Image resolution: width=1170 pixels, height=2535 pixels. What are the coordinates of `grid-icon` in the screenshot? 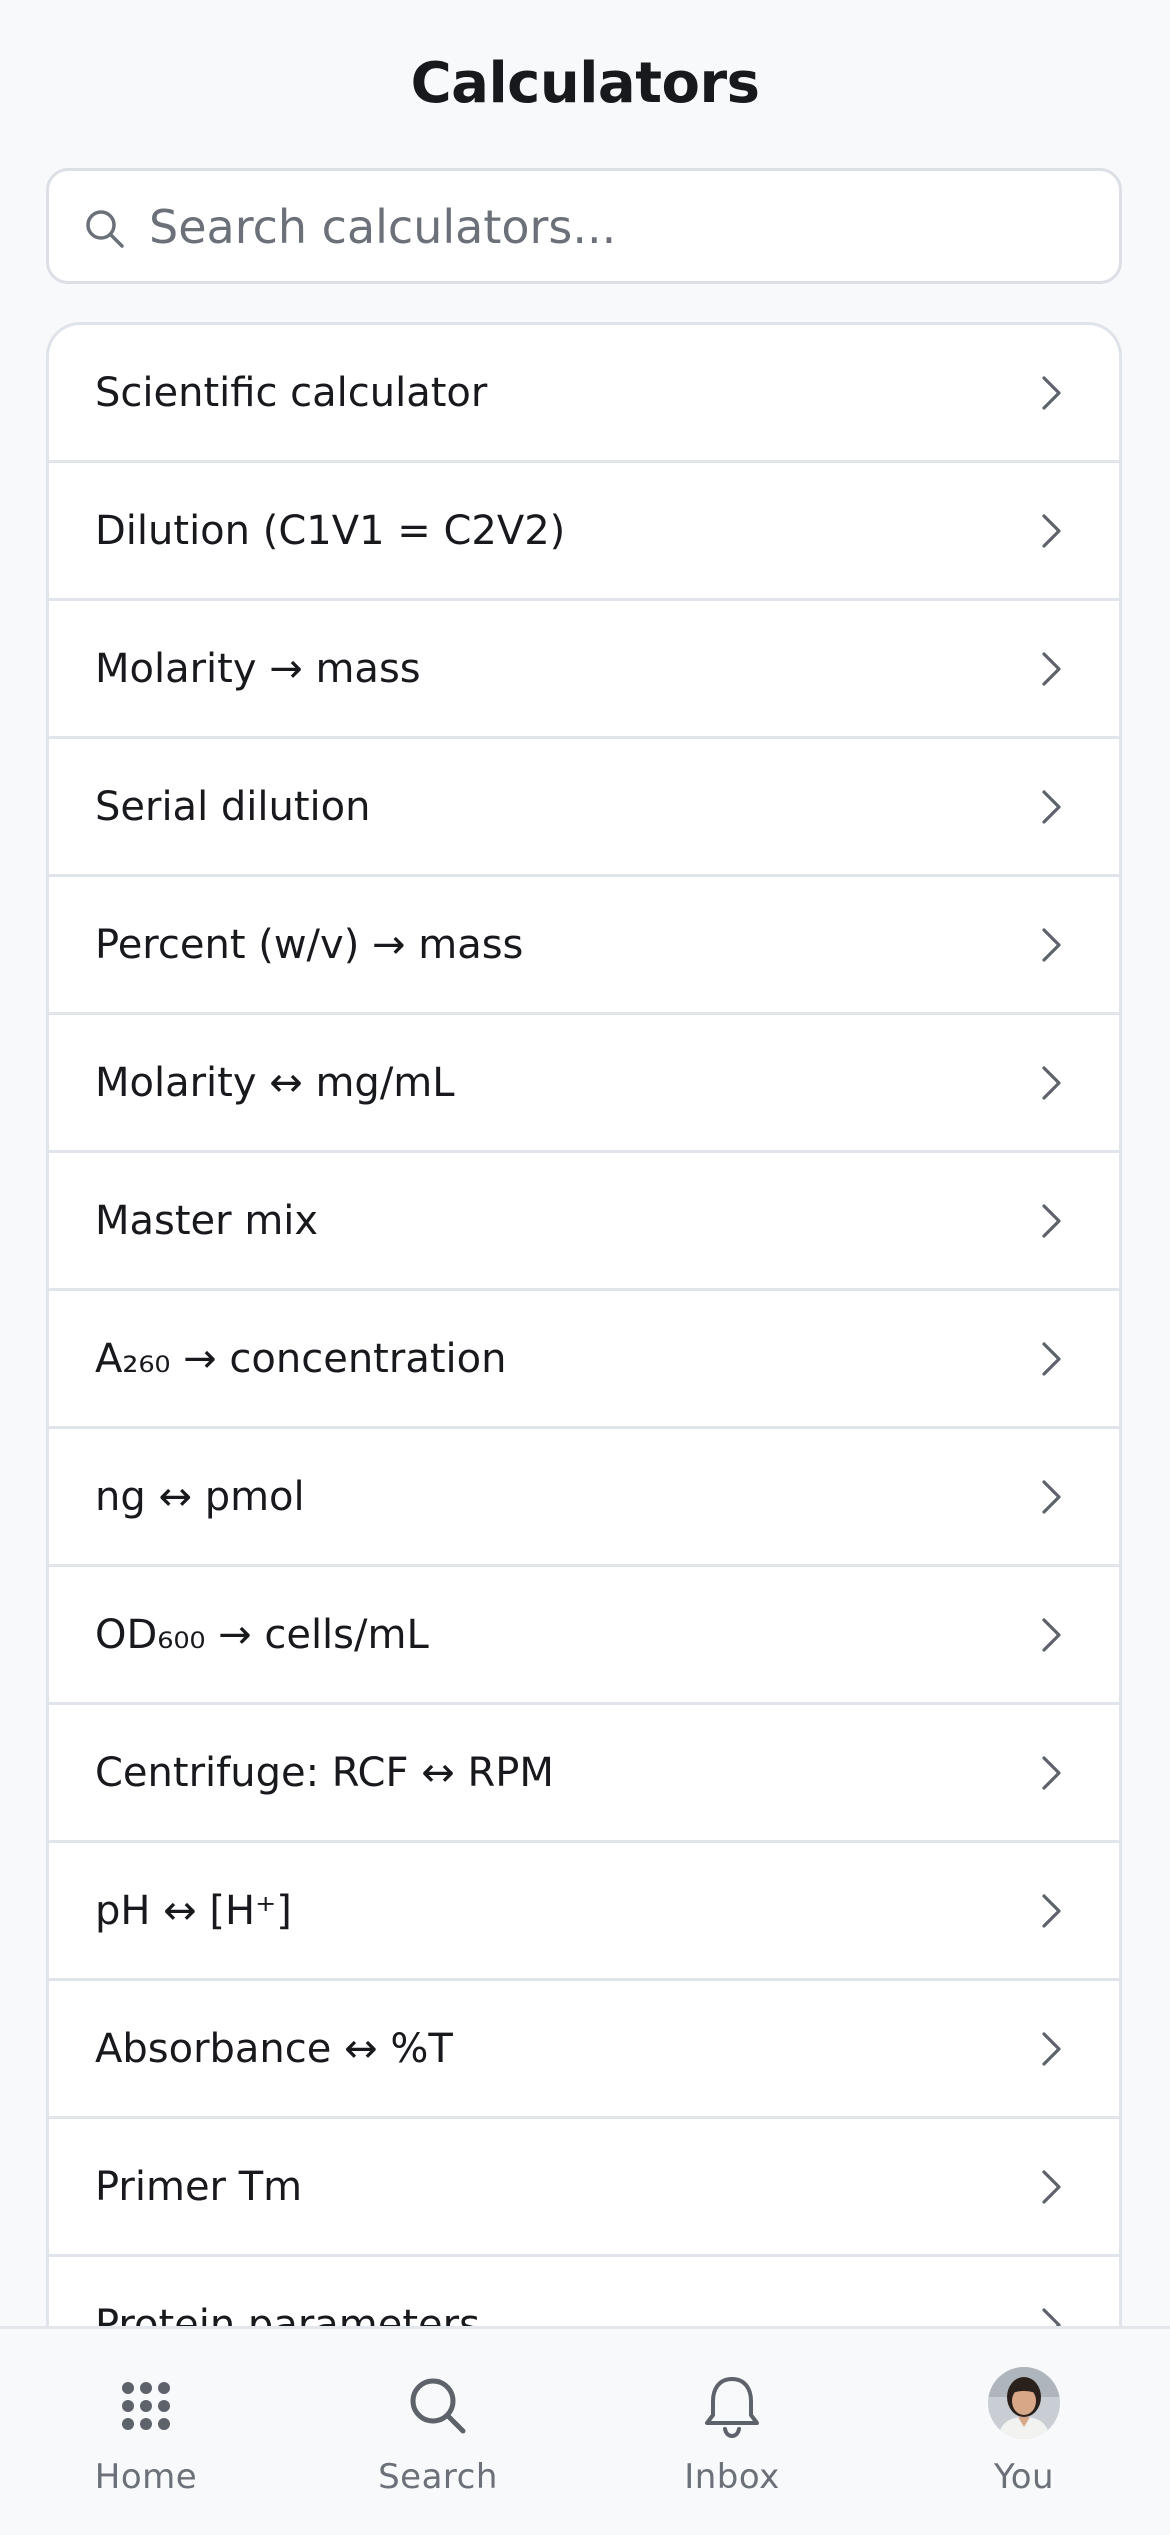 It's located at (146, 2406).